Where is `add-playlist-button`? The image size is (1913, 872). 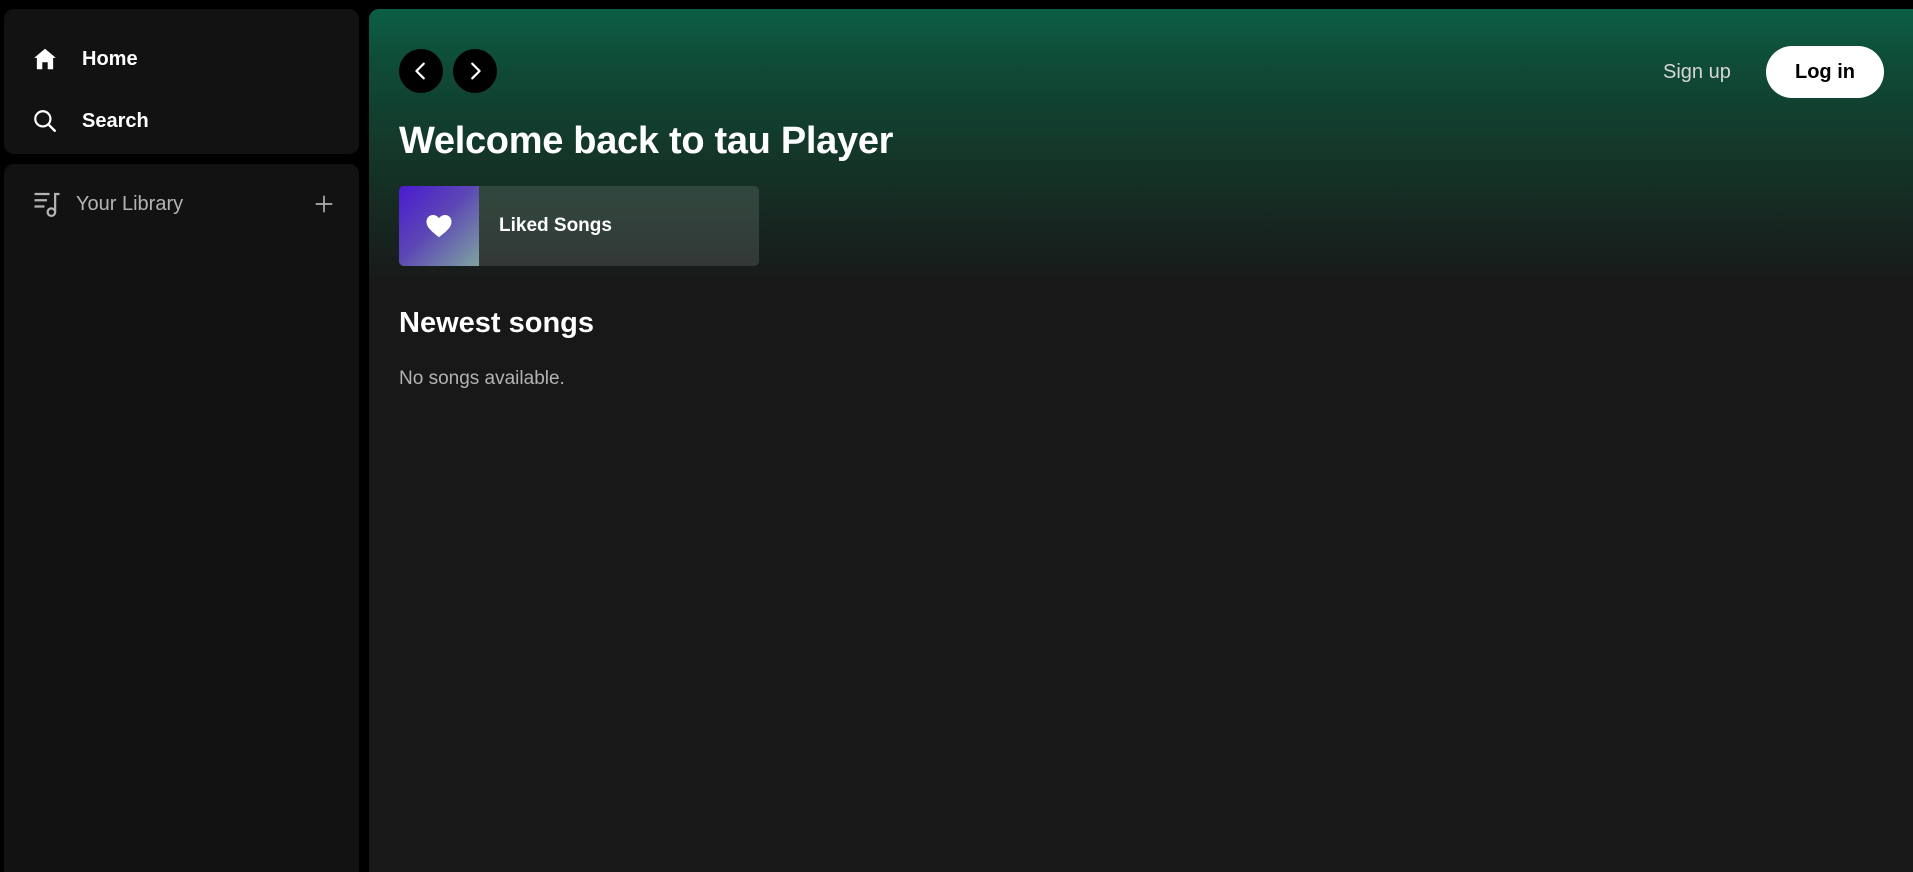 add-playlist-button is located at coordinates (324, 204).